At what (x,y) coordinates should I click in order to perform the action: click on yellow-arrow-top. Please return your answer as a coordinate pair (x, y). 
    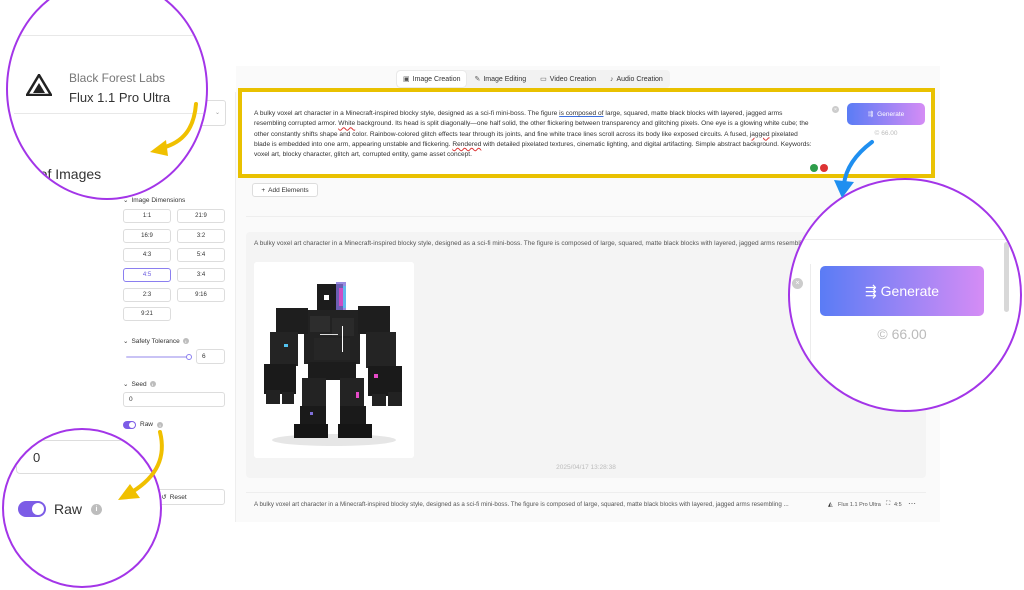
    Looking at the image, I should click on (179, 126).